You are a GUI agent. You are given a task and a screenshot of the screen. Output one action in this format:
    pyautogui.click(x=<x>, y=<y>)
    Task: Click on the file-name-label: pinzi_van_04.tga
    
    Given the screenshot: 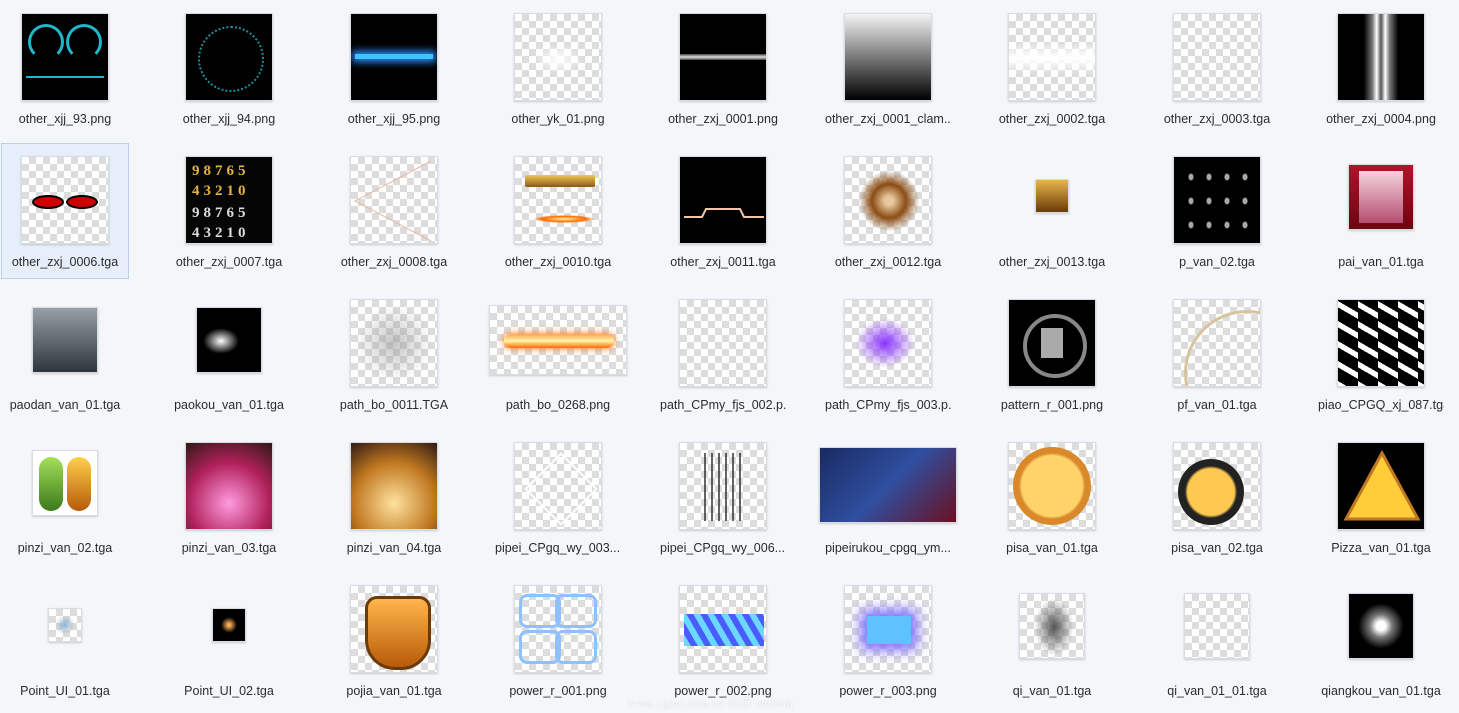 What is the action you would take?
    pyautogui.click(x=394, y=548)
    